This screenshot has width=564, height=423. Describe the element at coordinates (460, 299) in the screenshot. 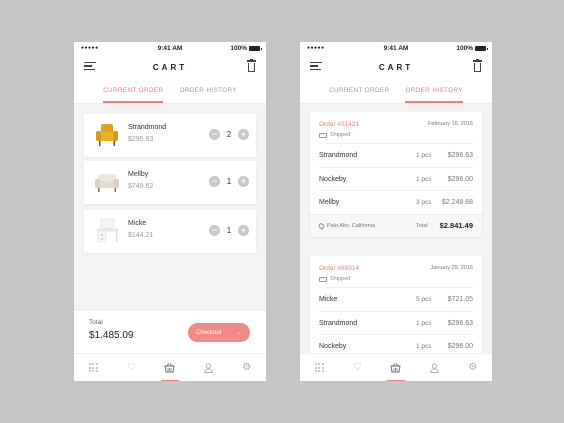

I see `order-item-price: $721.05` at that location.